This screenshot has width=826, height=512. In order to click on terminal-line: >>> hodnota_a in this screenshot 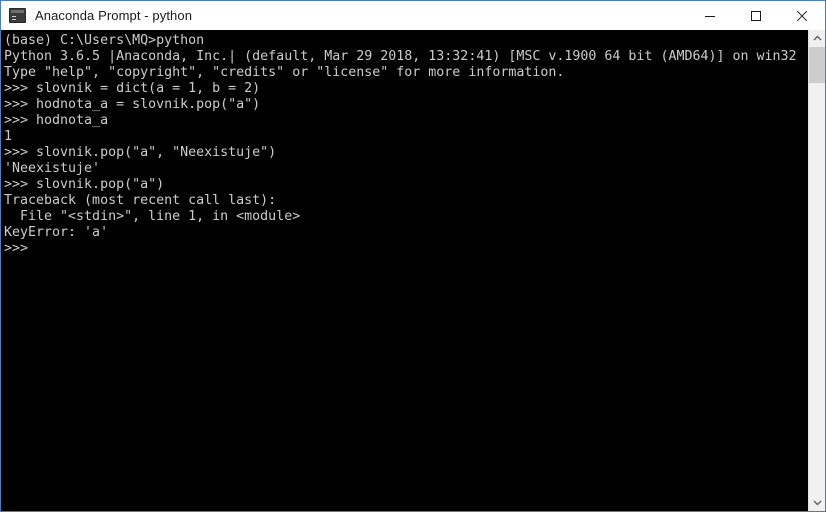, I will do `click(56, 120)`.